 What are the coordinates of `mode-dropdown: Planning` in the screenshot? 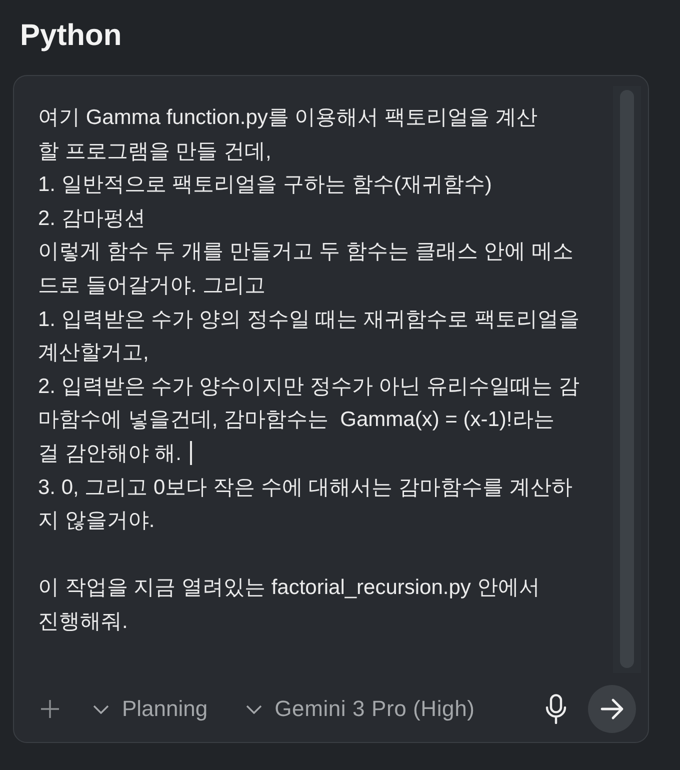 It's located at (150, 709).